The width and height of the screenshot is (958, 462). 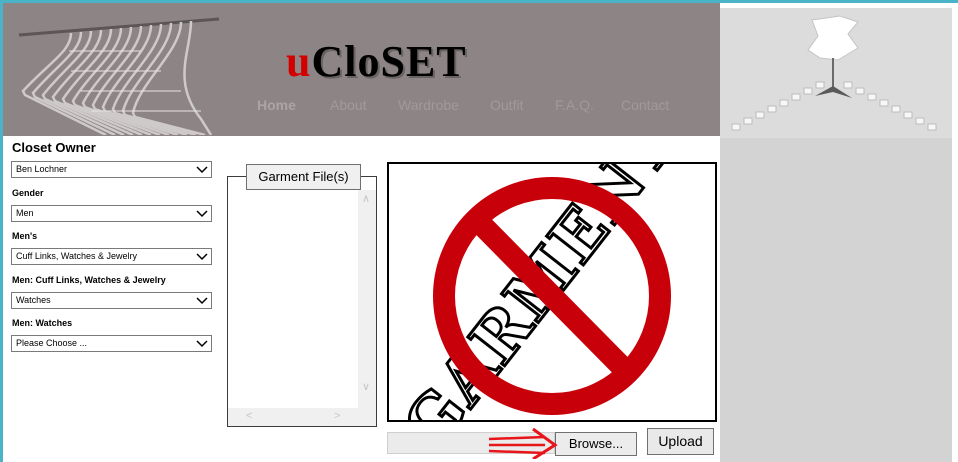 What do you see at coordinates (249, 416) in the screenshot?
I see `scroll-left-icon: <` at bounding box center [249, 416].